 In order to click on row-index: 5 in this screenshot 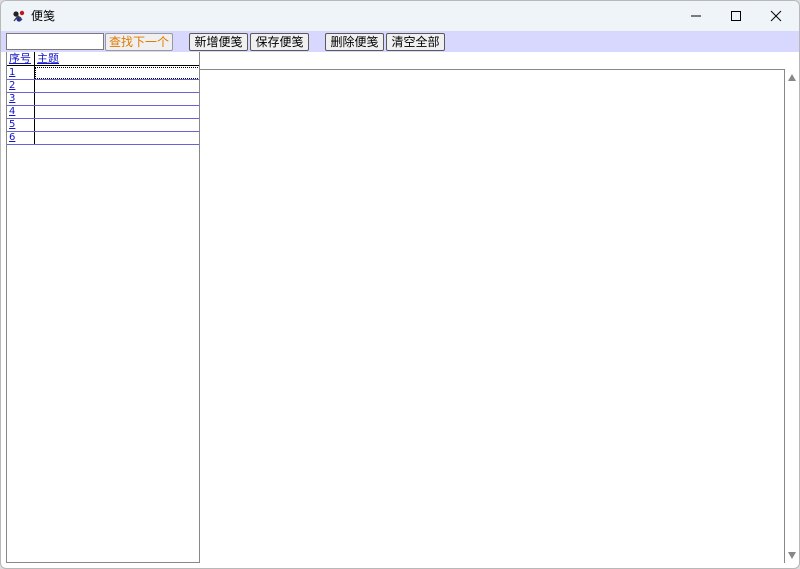, I will do `click(12, 124)`.